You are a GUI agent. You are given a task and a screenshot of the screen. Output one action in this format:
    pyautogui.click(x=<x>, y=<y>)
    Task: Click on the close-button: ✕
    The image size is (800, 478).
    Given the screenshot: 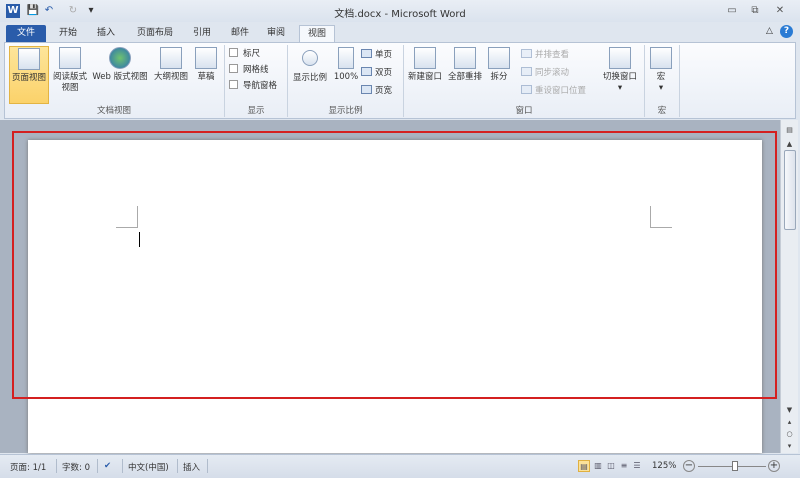 What is the action you would take?
    pyautogui.click(x=780, y=12)
    